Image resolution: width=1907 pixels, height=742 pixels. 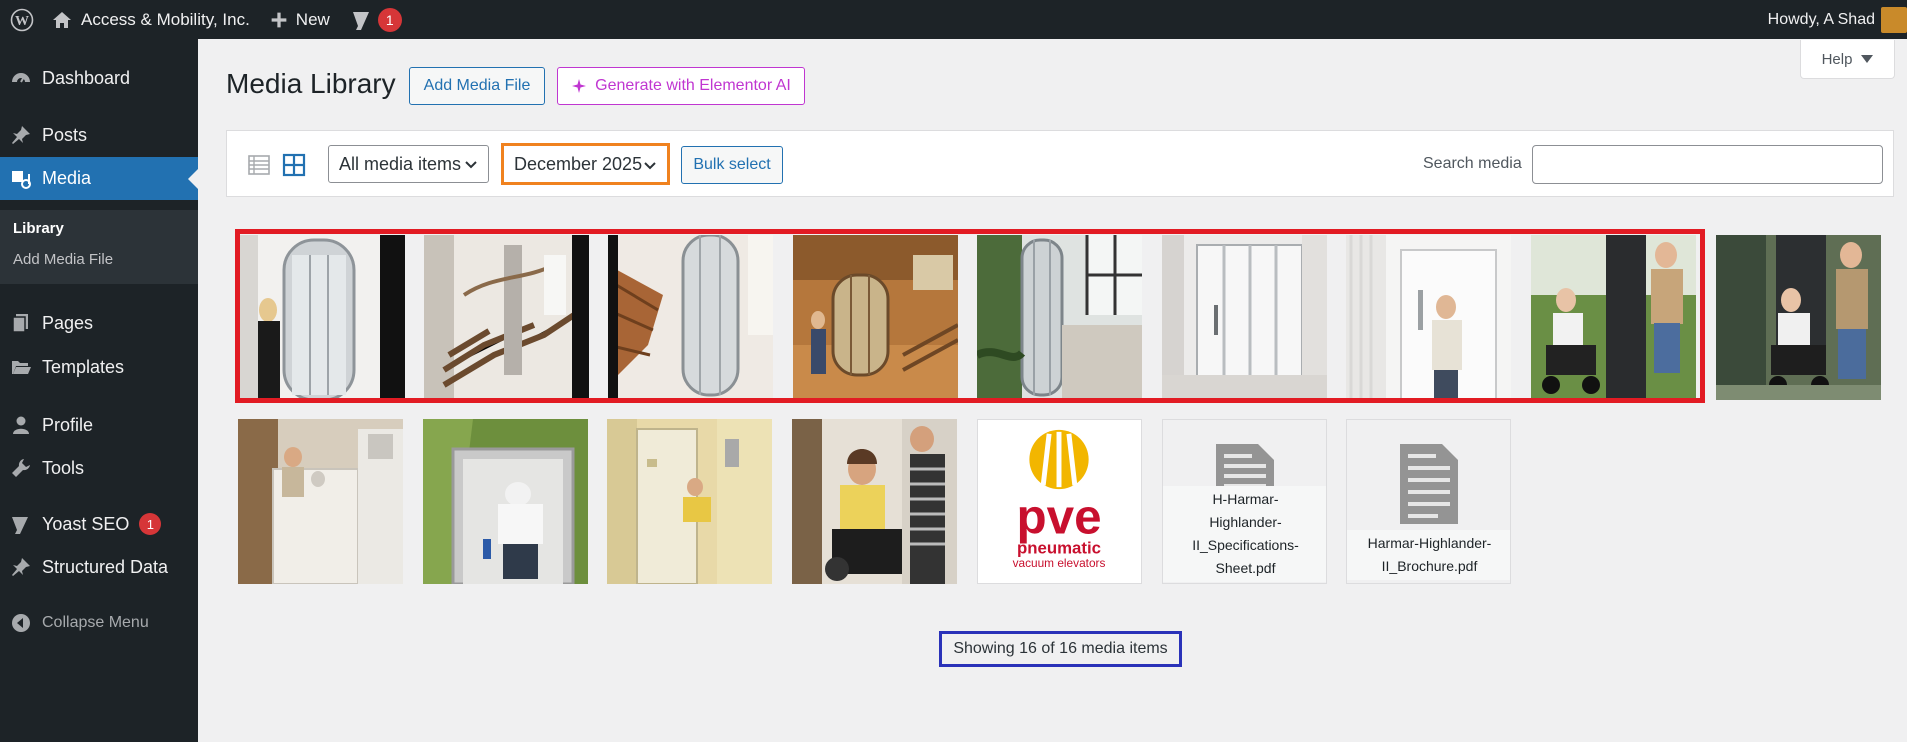 I want to click on grid-view-icon, so click(x=294, y=165).